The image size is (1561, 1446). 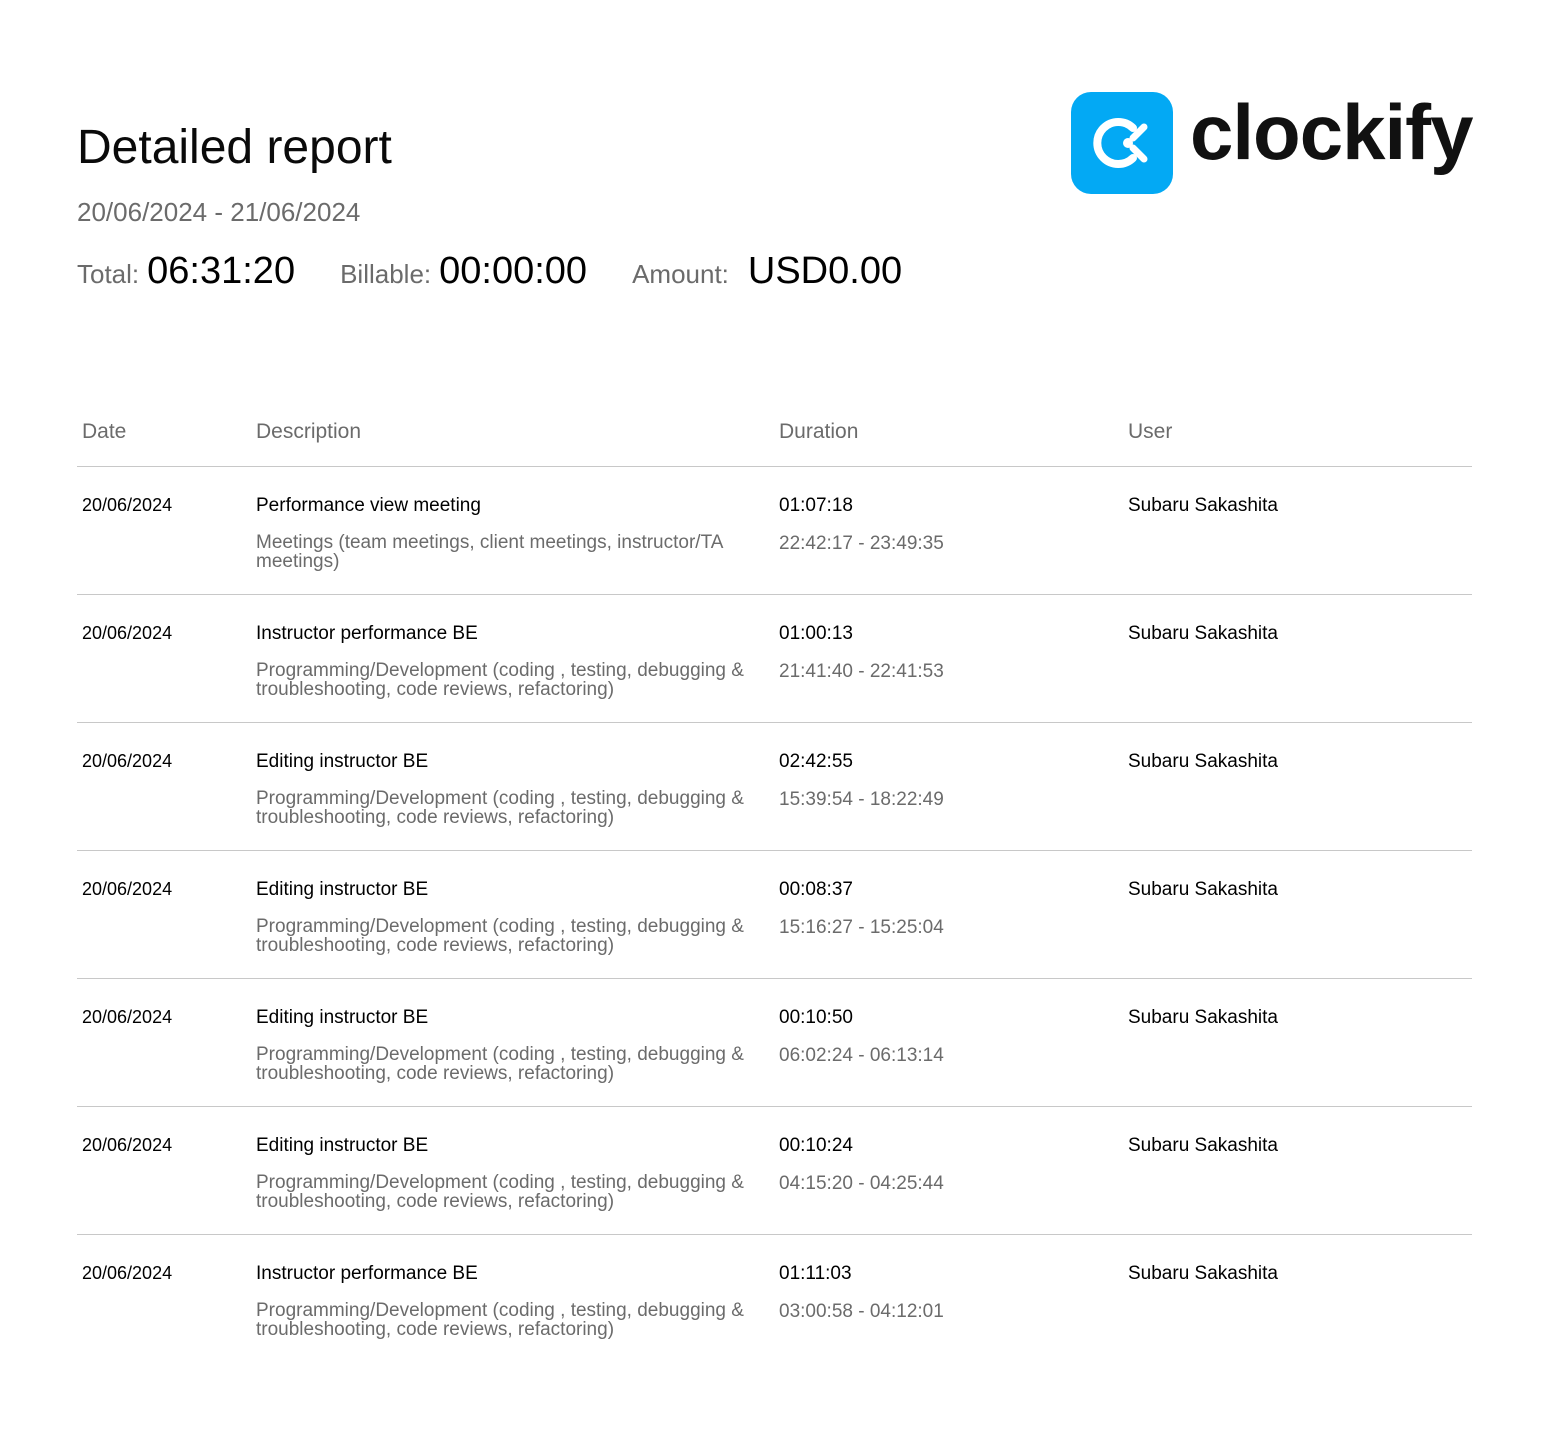 What do you see at coordinates (680, 274) in the screenshot?
I see `amount-label: Amount:` at bounding box center [680, 274].